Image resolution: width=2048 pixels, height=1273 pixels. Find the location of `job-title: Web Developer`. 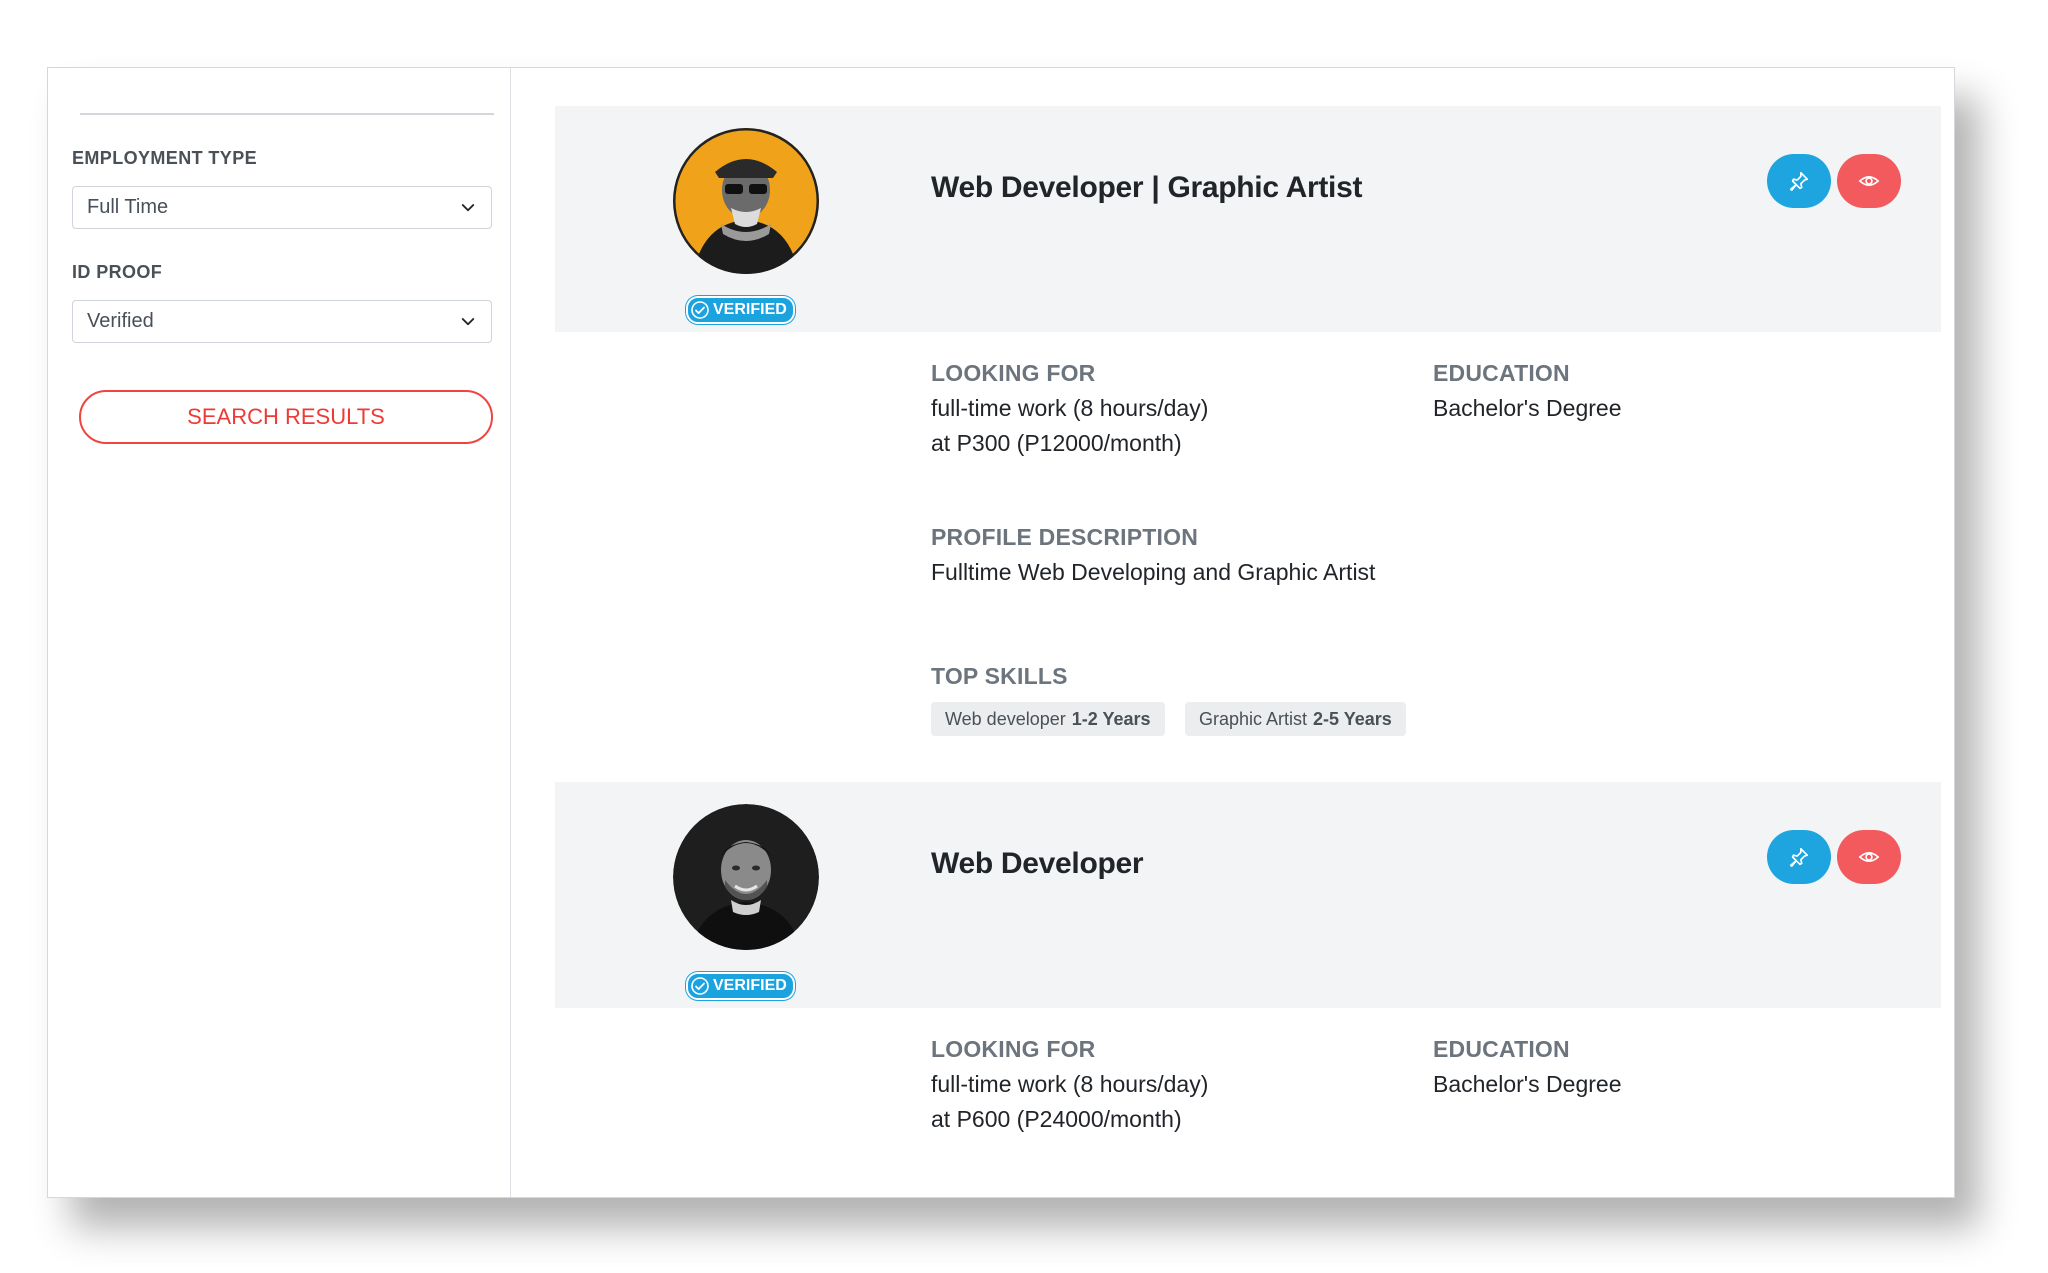

job-title: Web Developer is located at coordinates (1037, 864).